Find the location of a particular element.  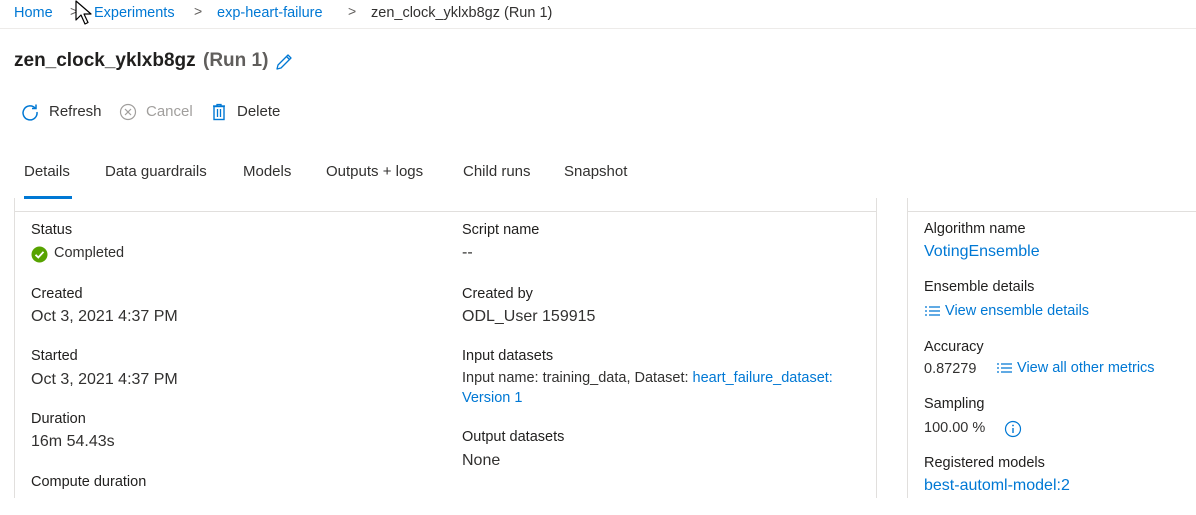

input-datasets-label: Input datasets is located at coordinates (508, 356).